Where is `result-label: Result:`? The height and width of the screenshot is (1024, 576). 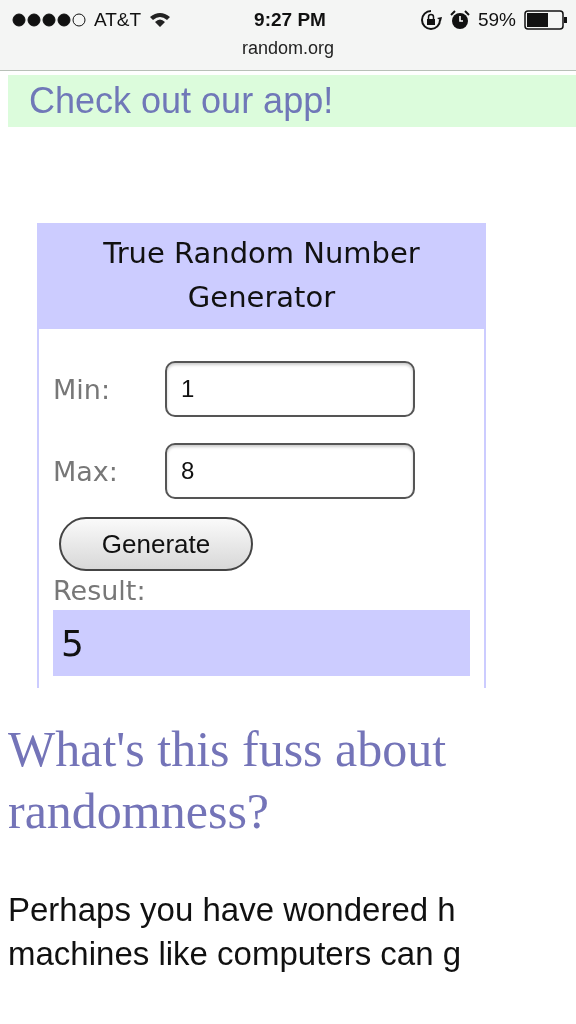 result-label: Result: is located at coordinates (100, 590).